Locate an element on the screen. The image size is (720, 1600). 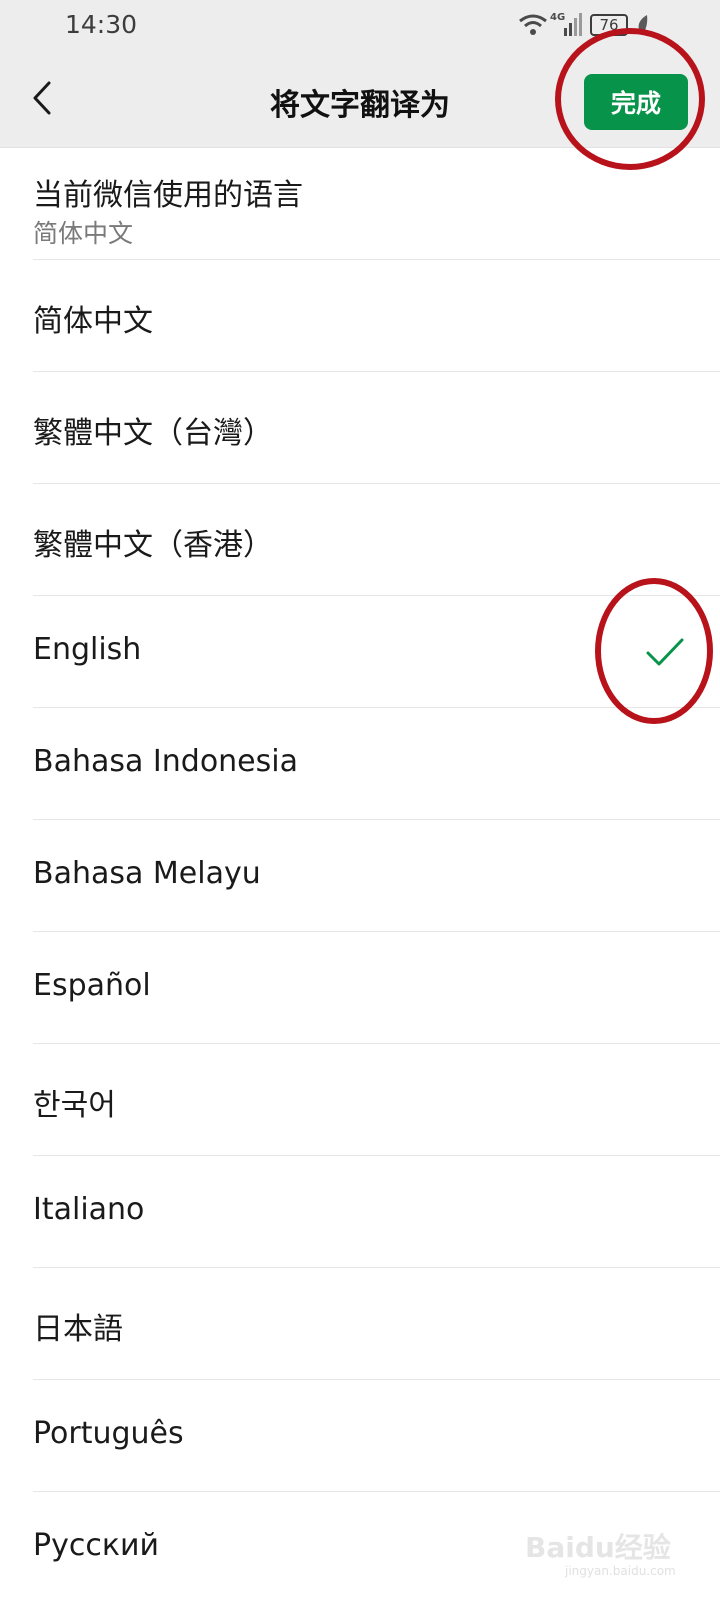
language-item-bahasa-melayu: Bahasa Melayu is located at coordinates (376, 876).